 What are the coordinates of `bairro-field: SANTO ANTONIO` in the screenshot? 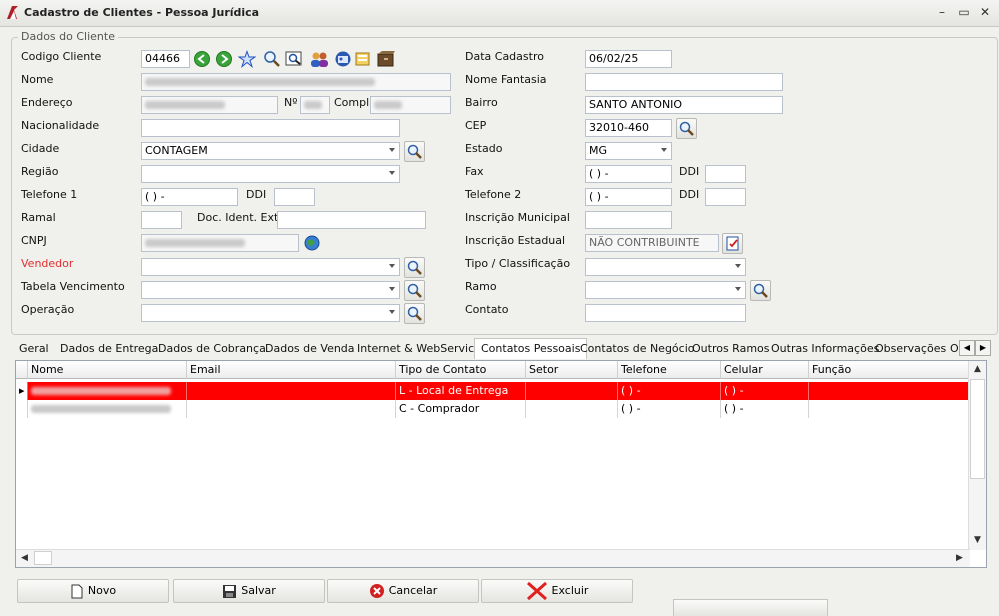 It's located at (684, 105).